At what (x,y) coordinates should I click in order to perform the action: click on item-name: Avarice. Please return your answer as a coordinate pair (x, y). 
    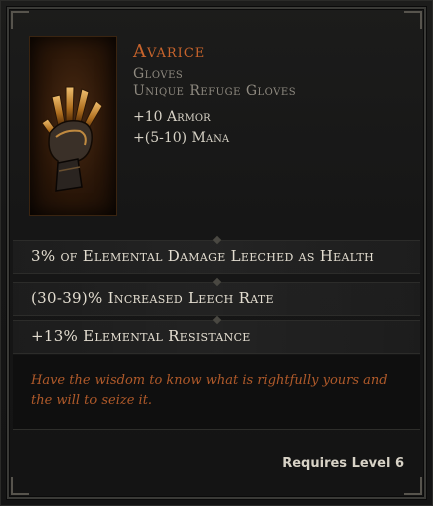
    Looking at the image, I should click on (169, 51).